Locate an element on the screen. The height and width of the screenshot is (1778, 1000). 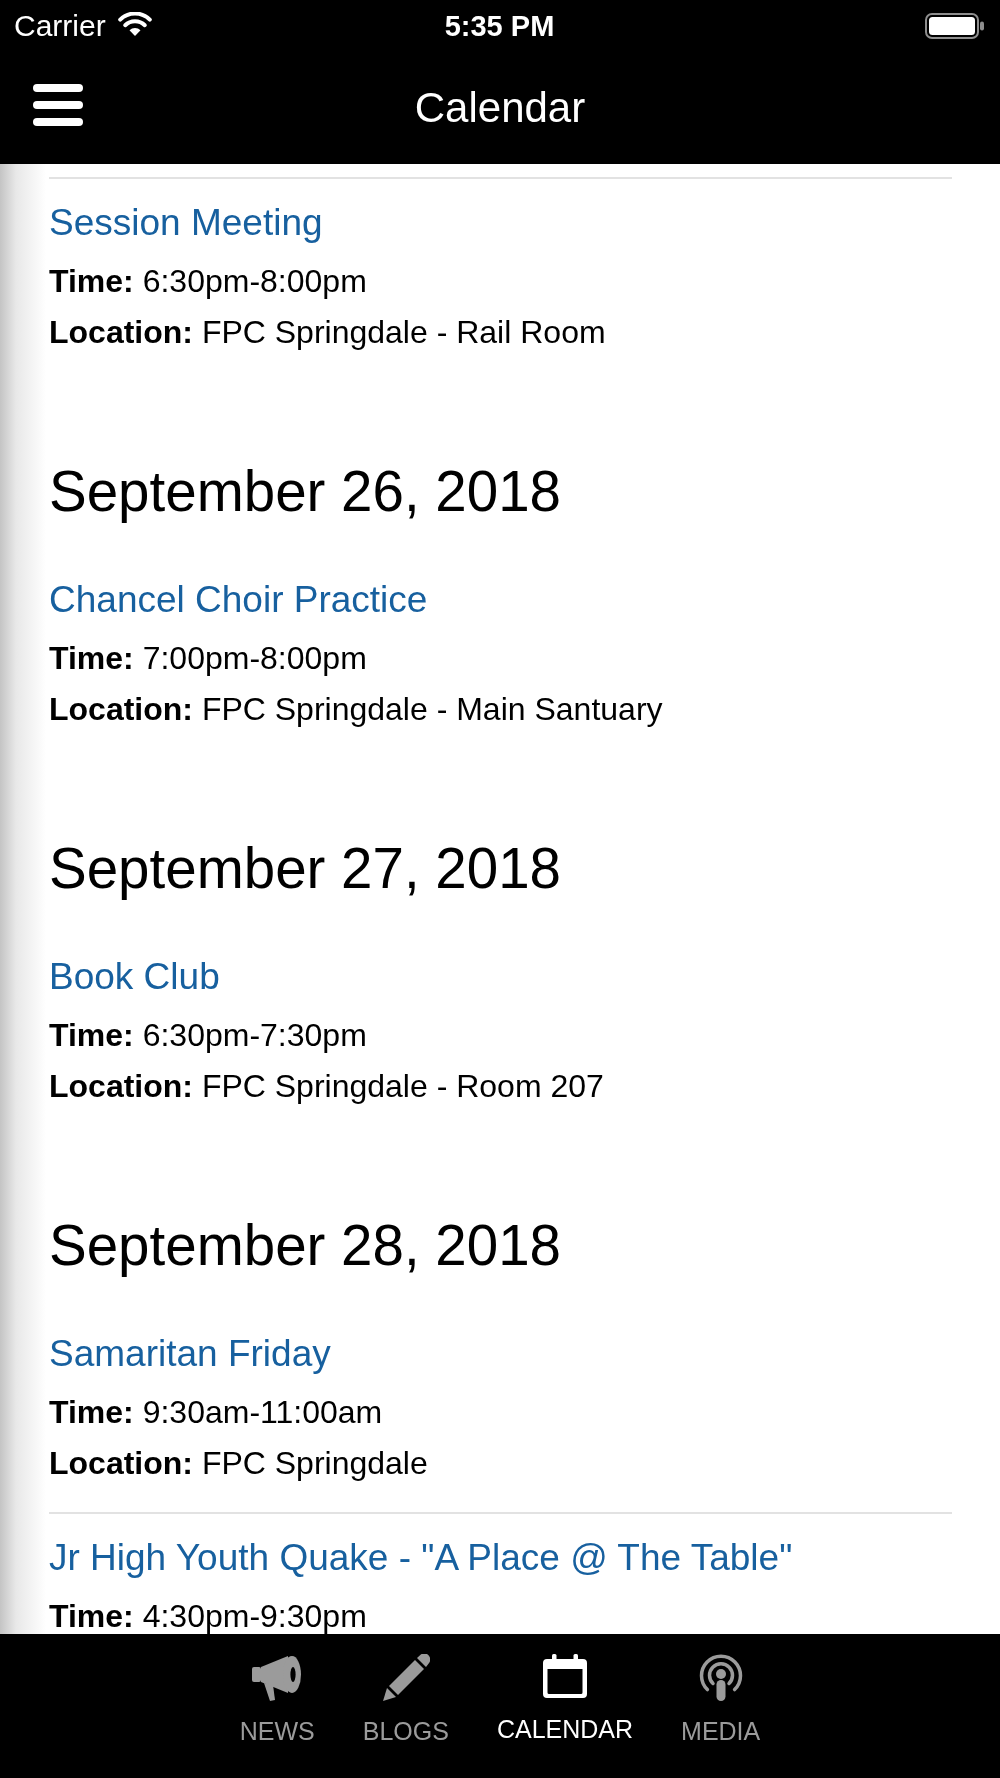
tab-item: CALENDAR is located at coordinates (565, 1689).